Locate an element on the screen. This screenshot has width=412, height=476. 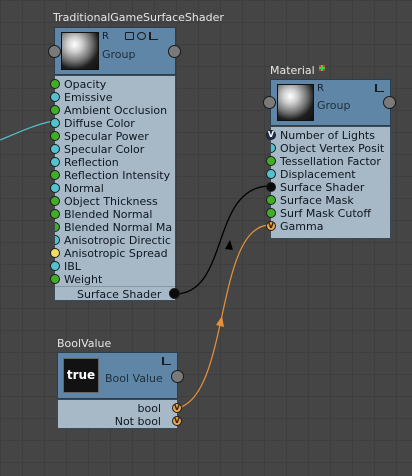
input-label: Object Vertex Posit is located at coordinates (332, 148).